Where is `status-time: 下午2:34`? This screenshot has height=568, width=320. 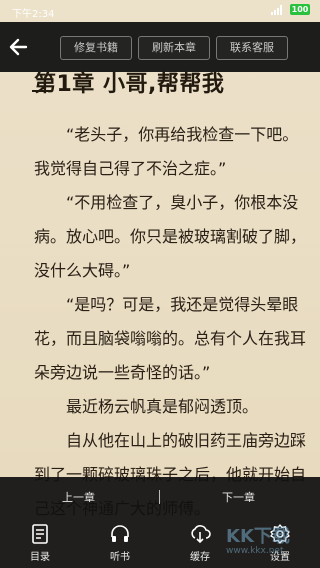 status-time: 下午2:34 is located at coordinates (33, 14).